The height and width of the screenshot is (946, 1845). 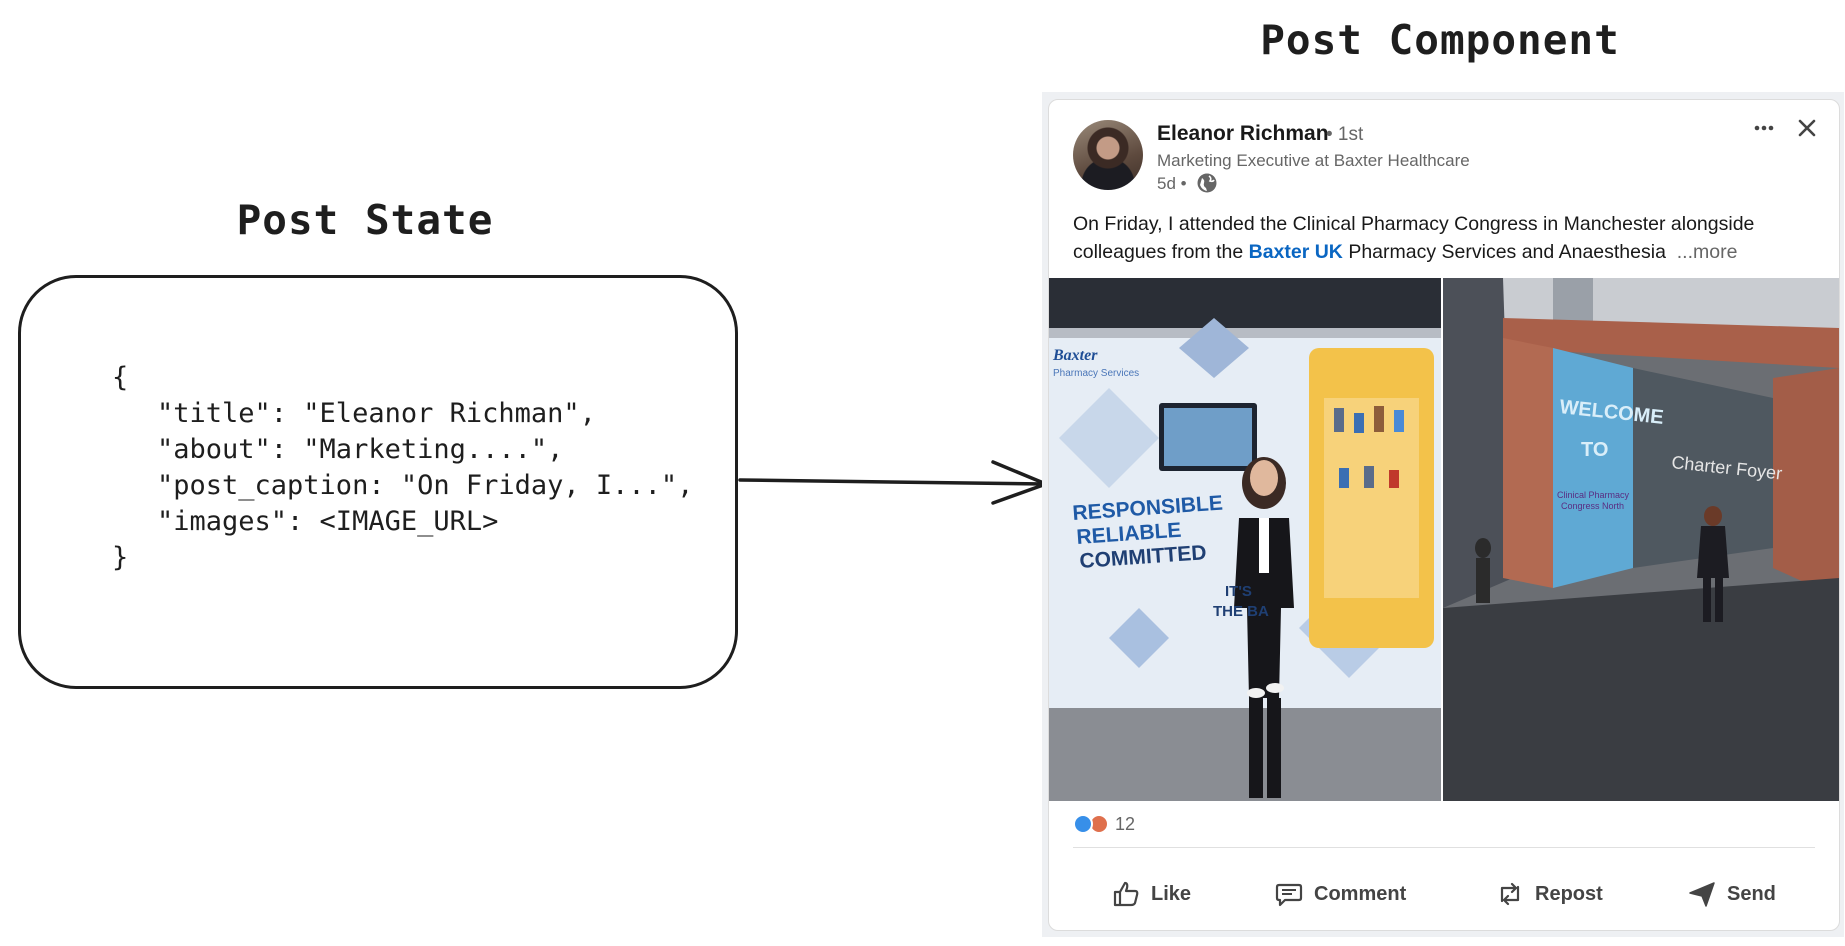 I want to click on stand-tag-line-2: THE BA, so click(x=1241, y=611).